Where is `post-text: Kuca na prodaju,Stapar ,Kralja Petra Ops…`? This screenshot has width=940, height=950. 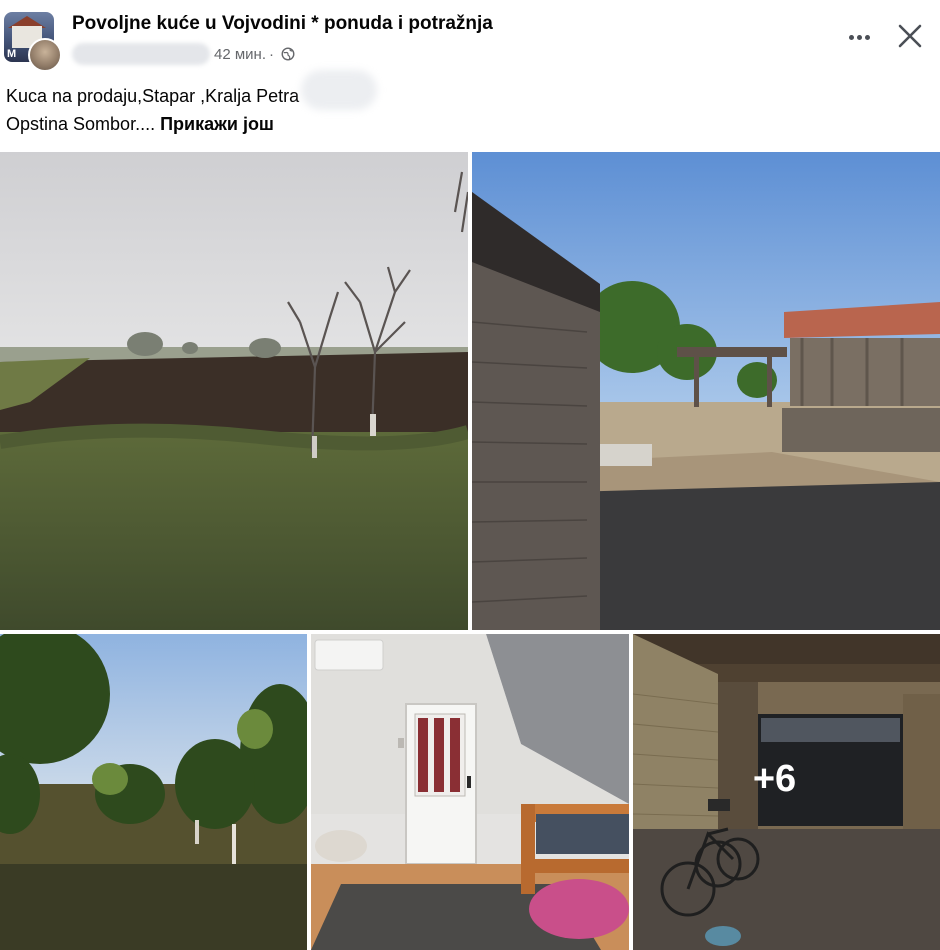
post-text: Kuca na prodaju,Stapar ,Kralja Petra Ops… is located at coordinates (456, 104).